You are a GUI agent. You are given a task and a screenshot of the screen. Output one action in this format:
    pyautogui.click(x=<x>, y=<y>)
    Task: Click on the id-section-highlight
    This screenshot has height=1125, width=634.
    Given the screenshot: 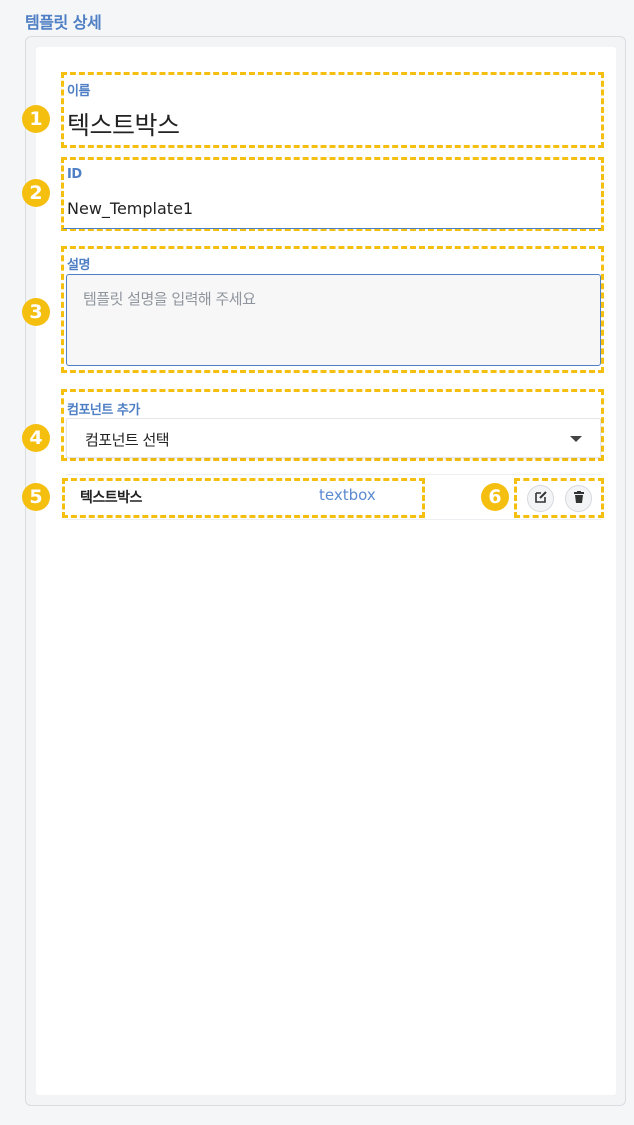 What is the action you would take?
    pyautogui.click(x=332, y=194)
    